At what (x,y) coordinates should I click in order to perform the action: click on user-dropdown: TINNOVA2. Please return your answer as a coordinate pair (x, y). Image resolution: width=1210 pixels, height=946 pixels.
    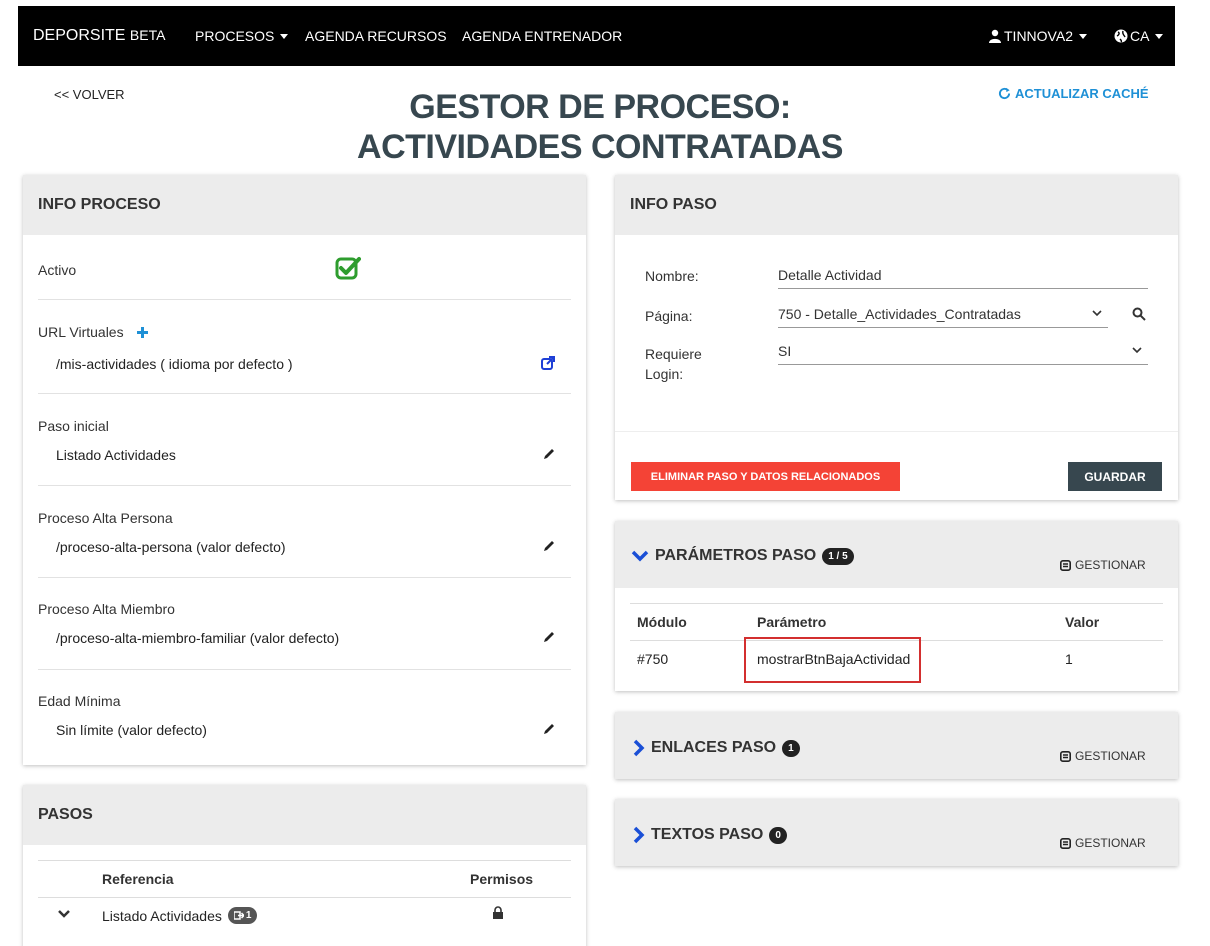
    Looking at the image, I should click on (1037, 36).